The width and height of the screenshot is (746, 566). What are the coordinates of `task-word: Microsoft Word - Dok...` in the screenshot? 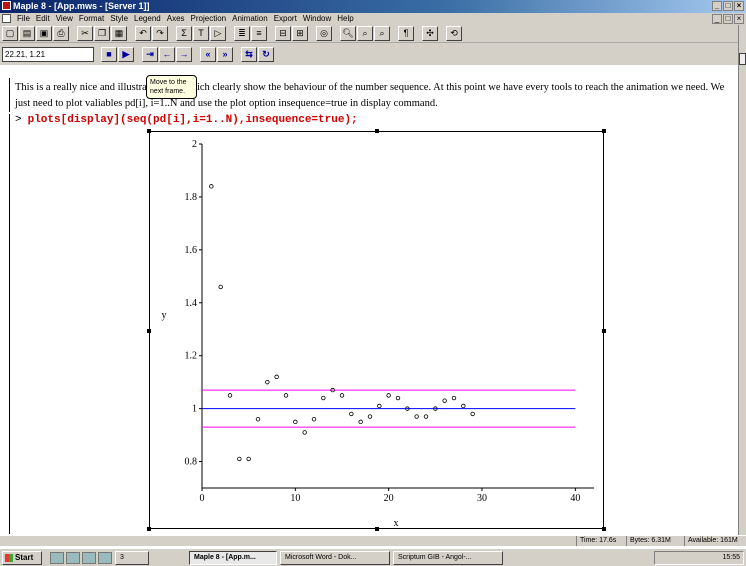 It's located at (335, 557).